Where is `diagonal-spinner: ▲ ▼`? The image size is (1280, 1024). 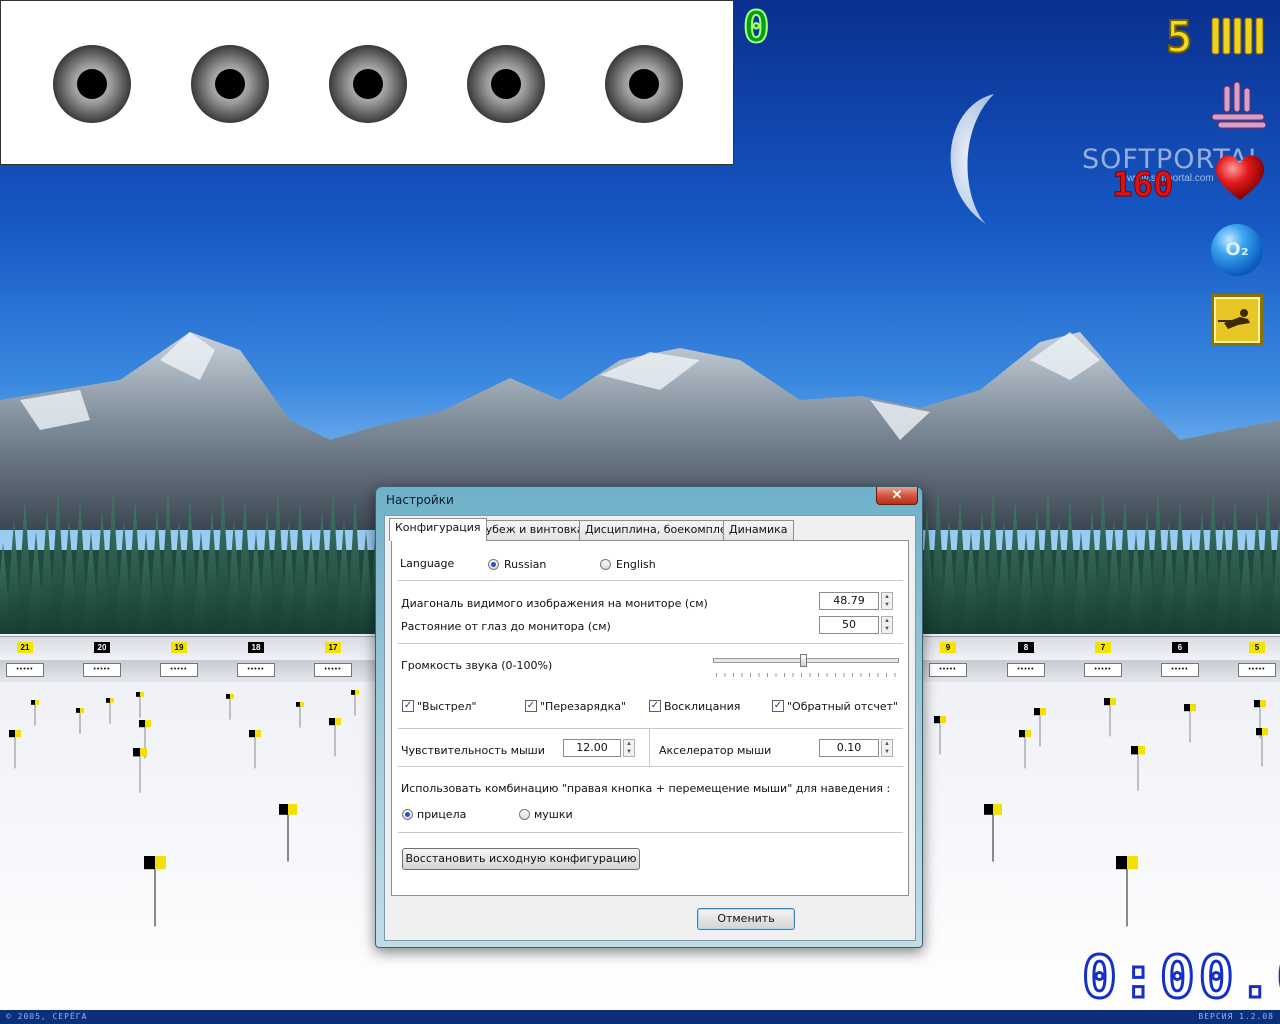 diagonal-spinner: ▲ ▼ is located at coordinates (887, 601).